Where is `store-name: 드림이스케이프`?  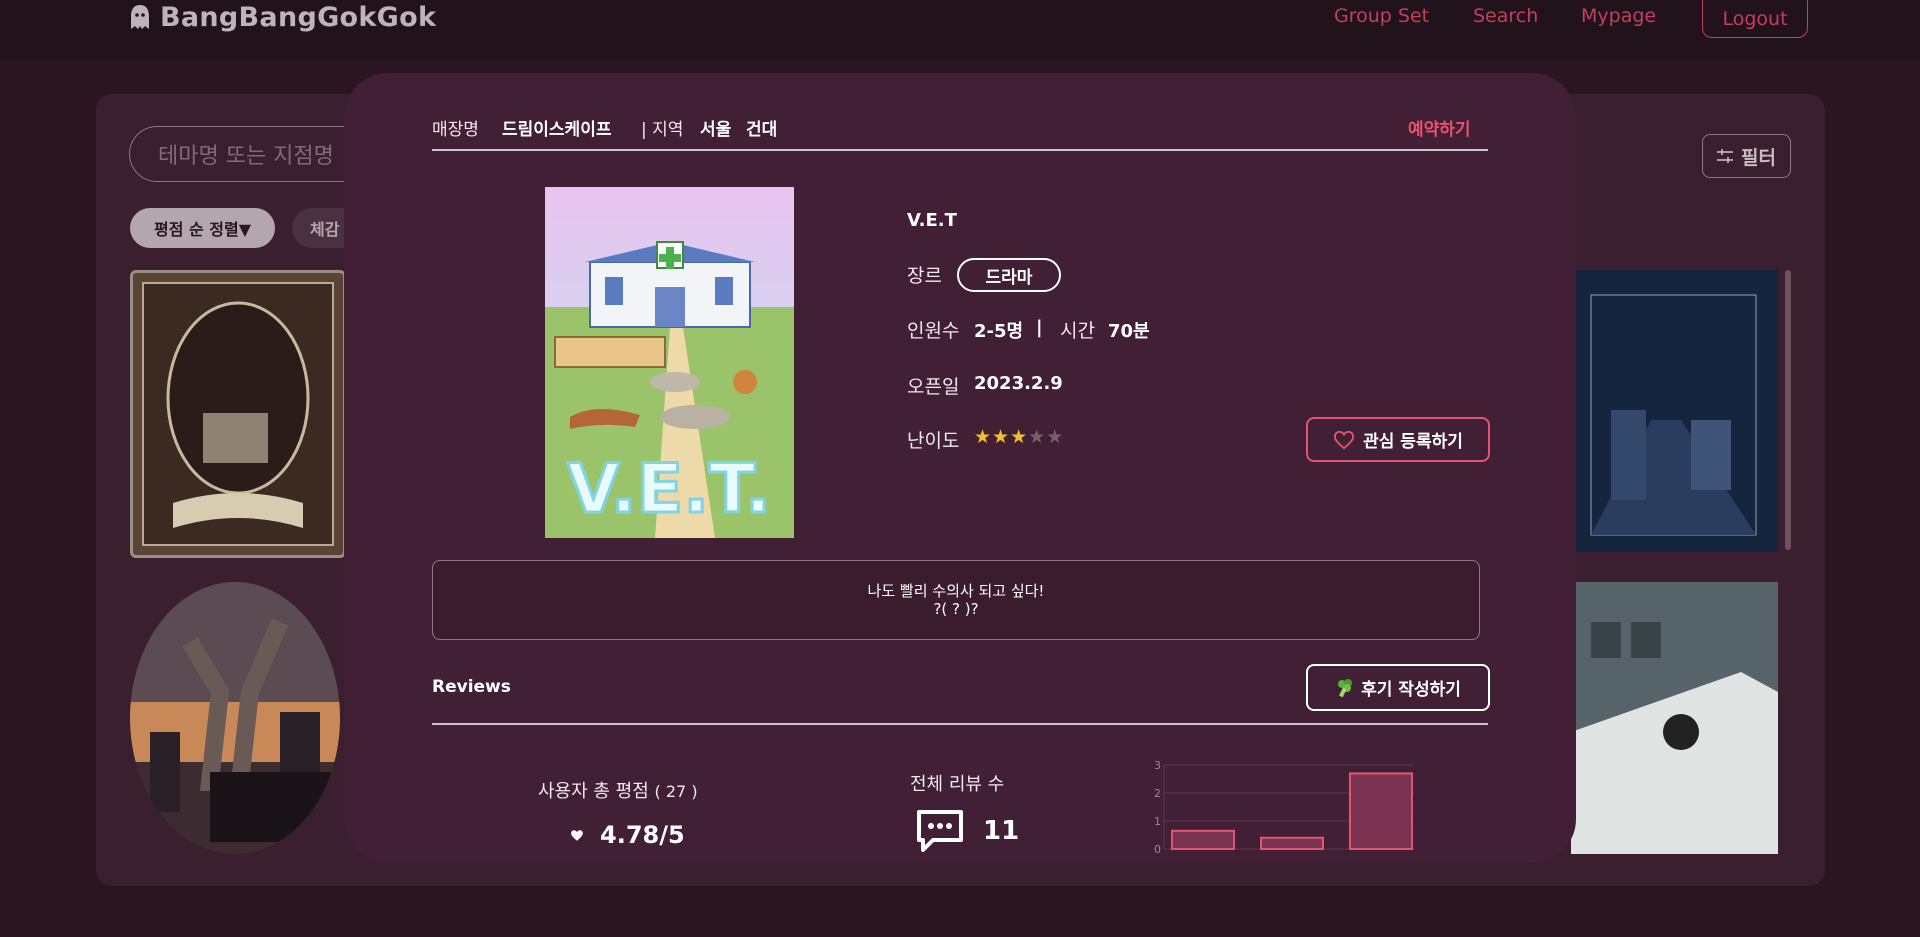 store-name: 드림이스케이프 is located at coordinates (557, 130).